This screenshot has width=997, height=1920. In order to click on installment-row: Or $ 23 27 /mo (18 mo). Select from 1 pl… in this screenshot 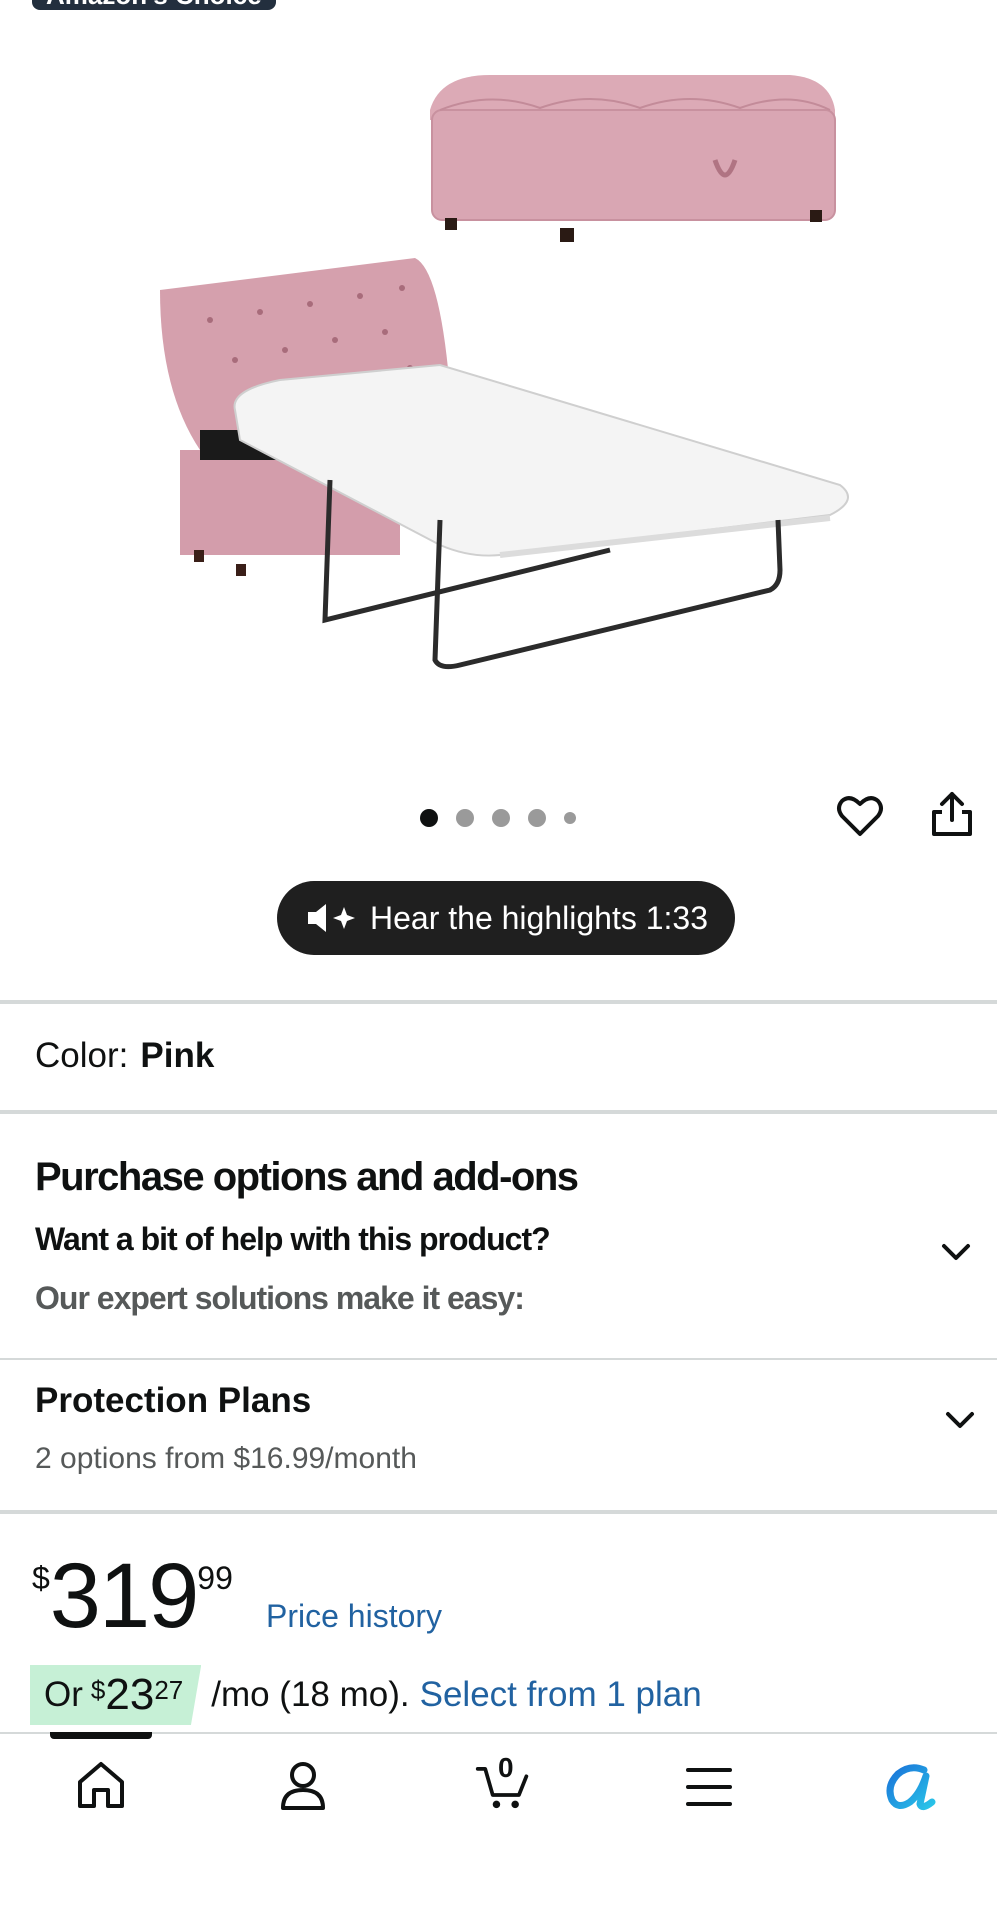, I will do `click(366, 1695)`.